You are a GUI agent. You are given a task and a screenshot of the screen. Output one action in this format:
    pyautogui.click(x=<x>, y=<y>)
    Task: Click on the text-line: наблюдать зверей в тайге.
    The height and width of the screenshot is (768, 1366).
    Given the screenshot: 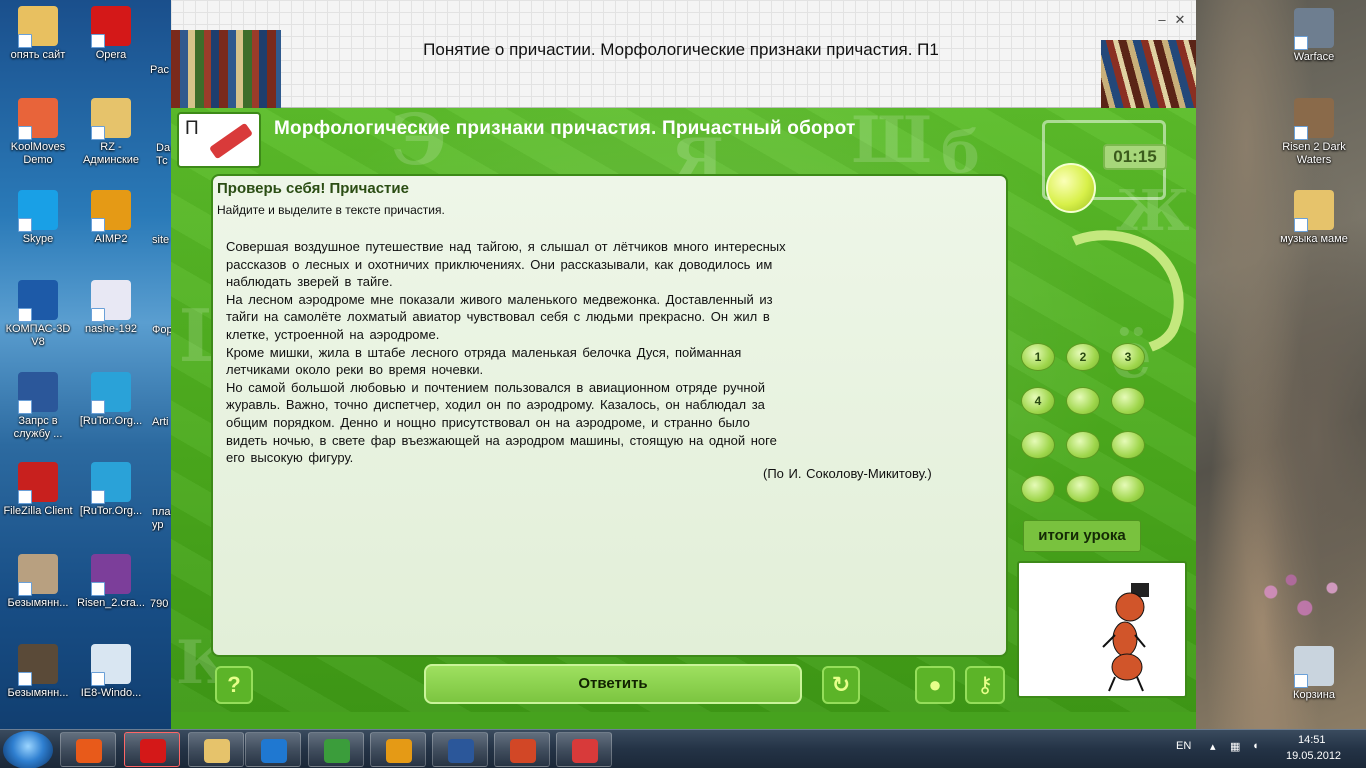 What is the action you would take?
    pyautogui.click(x=593, y=282)
    